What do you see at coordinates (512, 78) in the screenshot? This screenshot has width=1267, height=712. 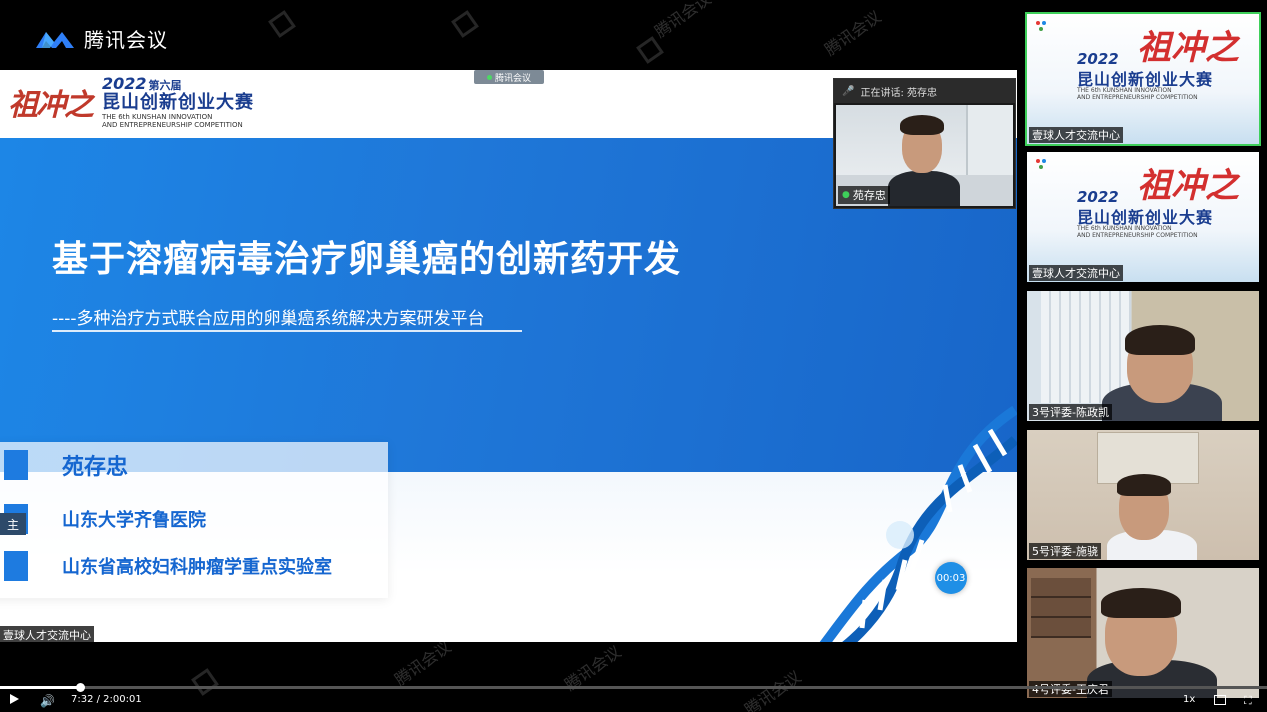 I see `share-tab-label: 腾讯会议` at bounding box center [512, 78].